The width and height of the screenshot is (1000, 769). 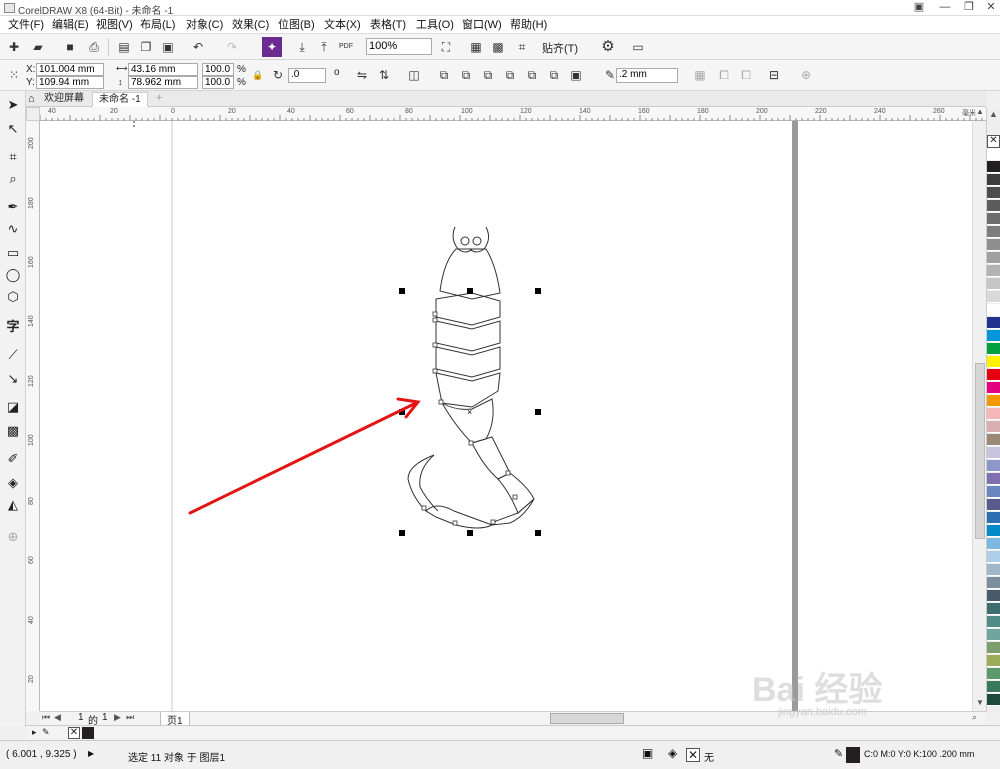 I want to click on zoom-level-select: 100%, so click(x=399, y=46).